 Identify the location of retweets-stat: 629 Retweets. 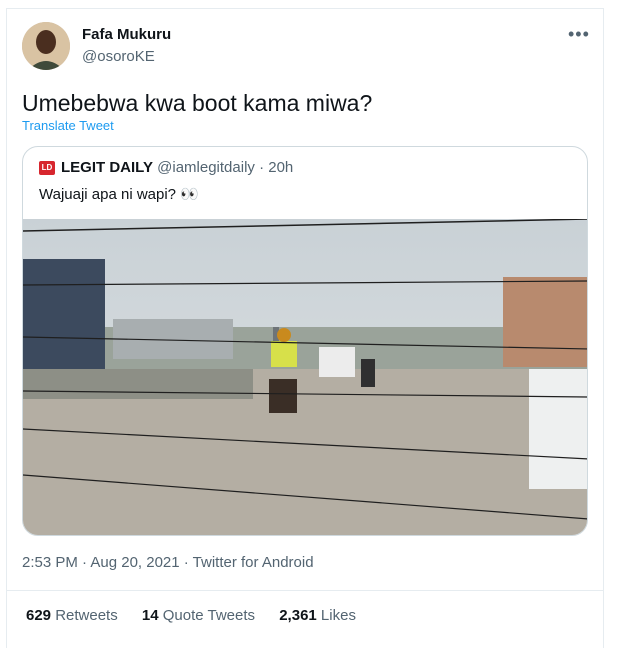
(72, 615).